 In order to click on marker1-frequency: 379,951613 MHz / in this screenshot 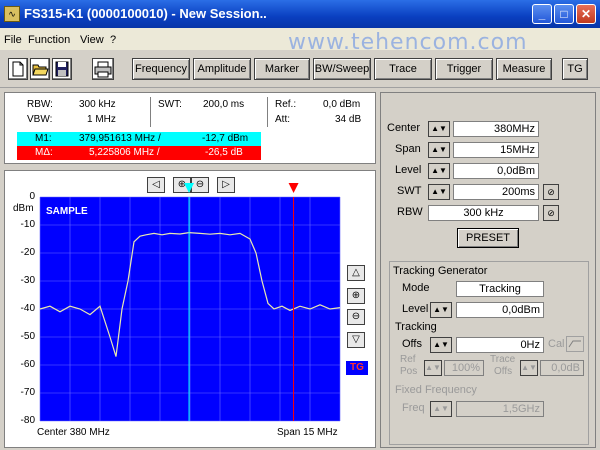, I will do `click(120, 138)`.